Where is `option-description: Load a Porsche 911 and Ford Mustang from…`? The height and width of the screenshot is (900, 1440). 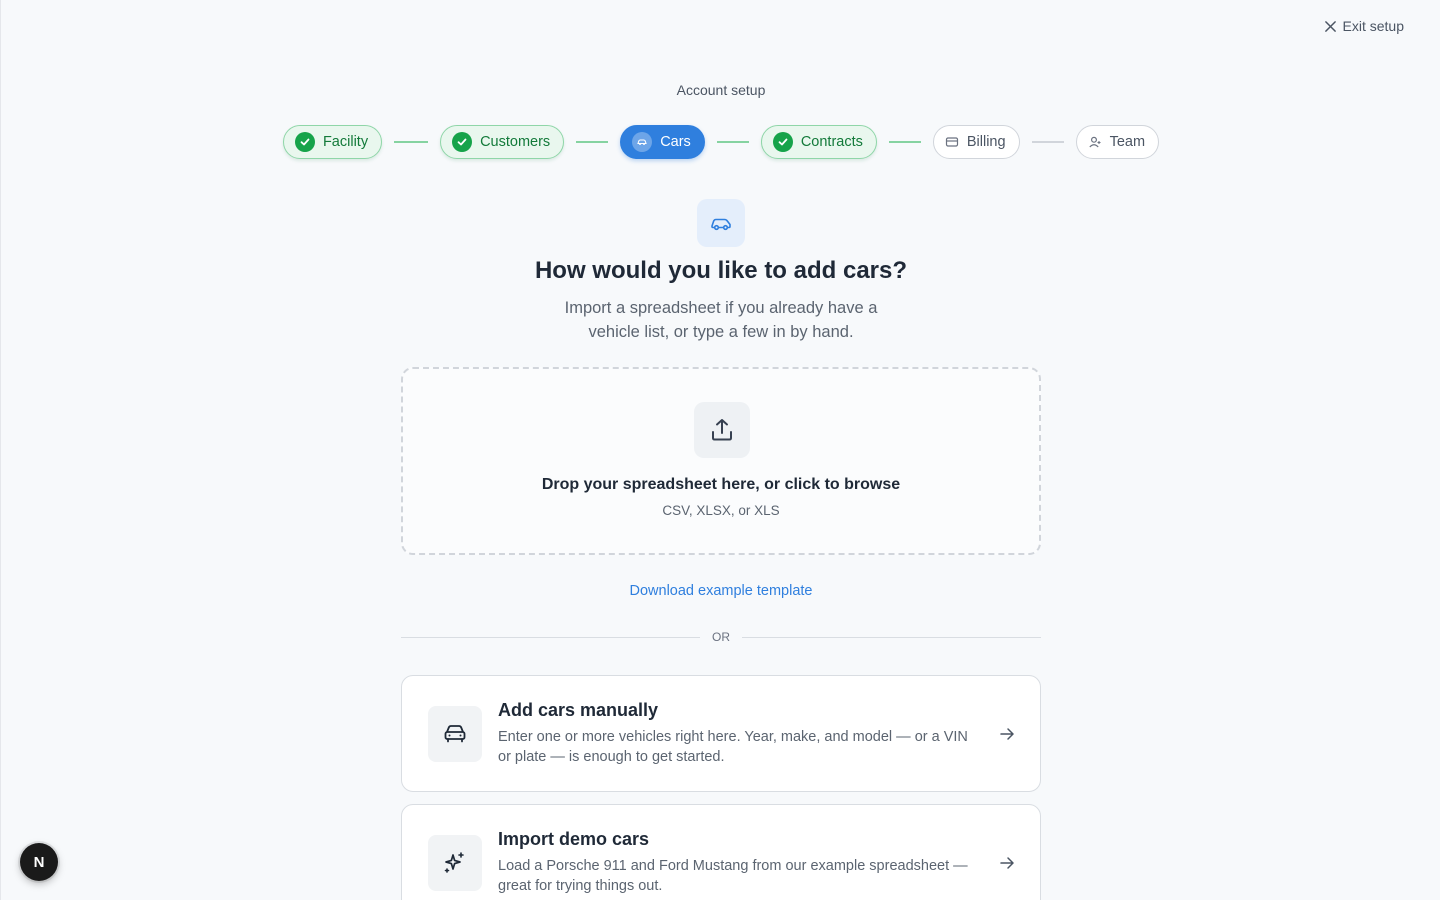
option-description: Load a Porsche 911 and Ford Mustang from… is located at coordinates (733, 876).